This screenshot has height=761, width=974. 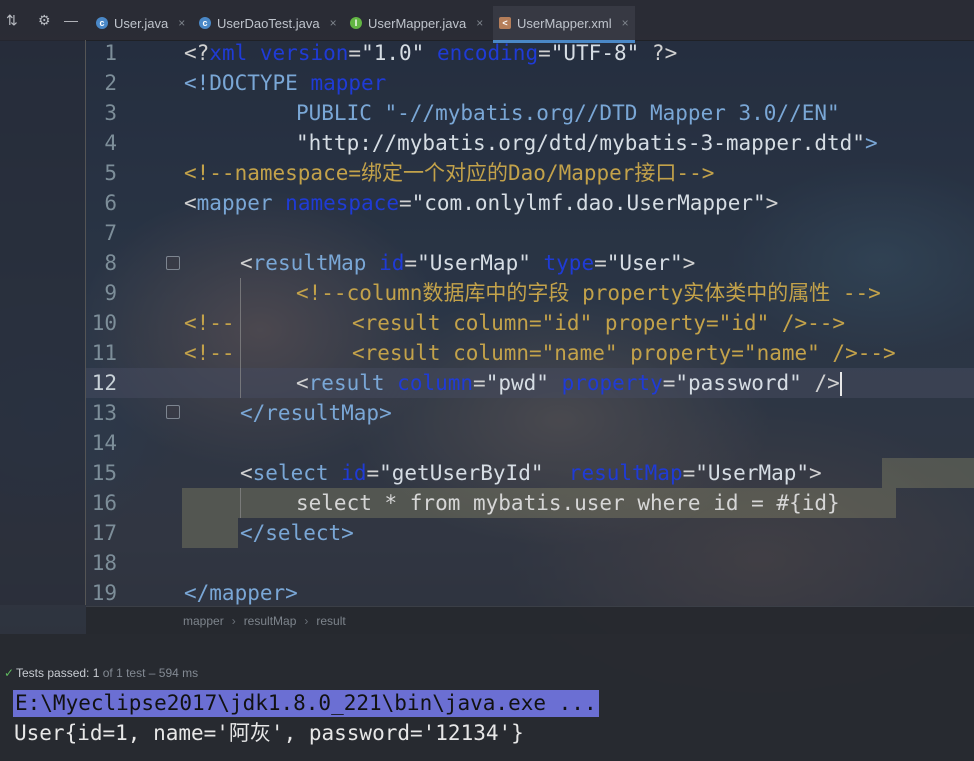 What do you see at coordinates (12, 20) in the screenshot?
I see `collapse-icon: ⇅` at bounding box center [12, 20].